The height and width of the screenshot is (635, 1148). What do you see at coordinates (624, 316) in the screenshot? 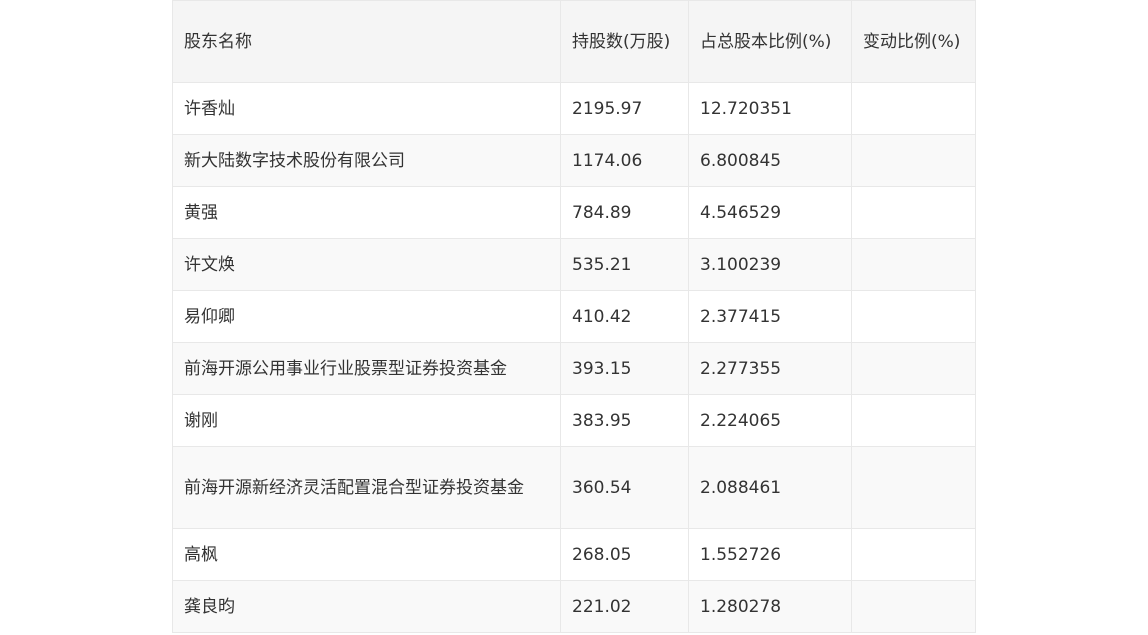
I see `cell-shares-held: 410.42` at bounding box center [624, 316].